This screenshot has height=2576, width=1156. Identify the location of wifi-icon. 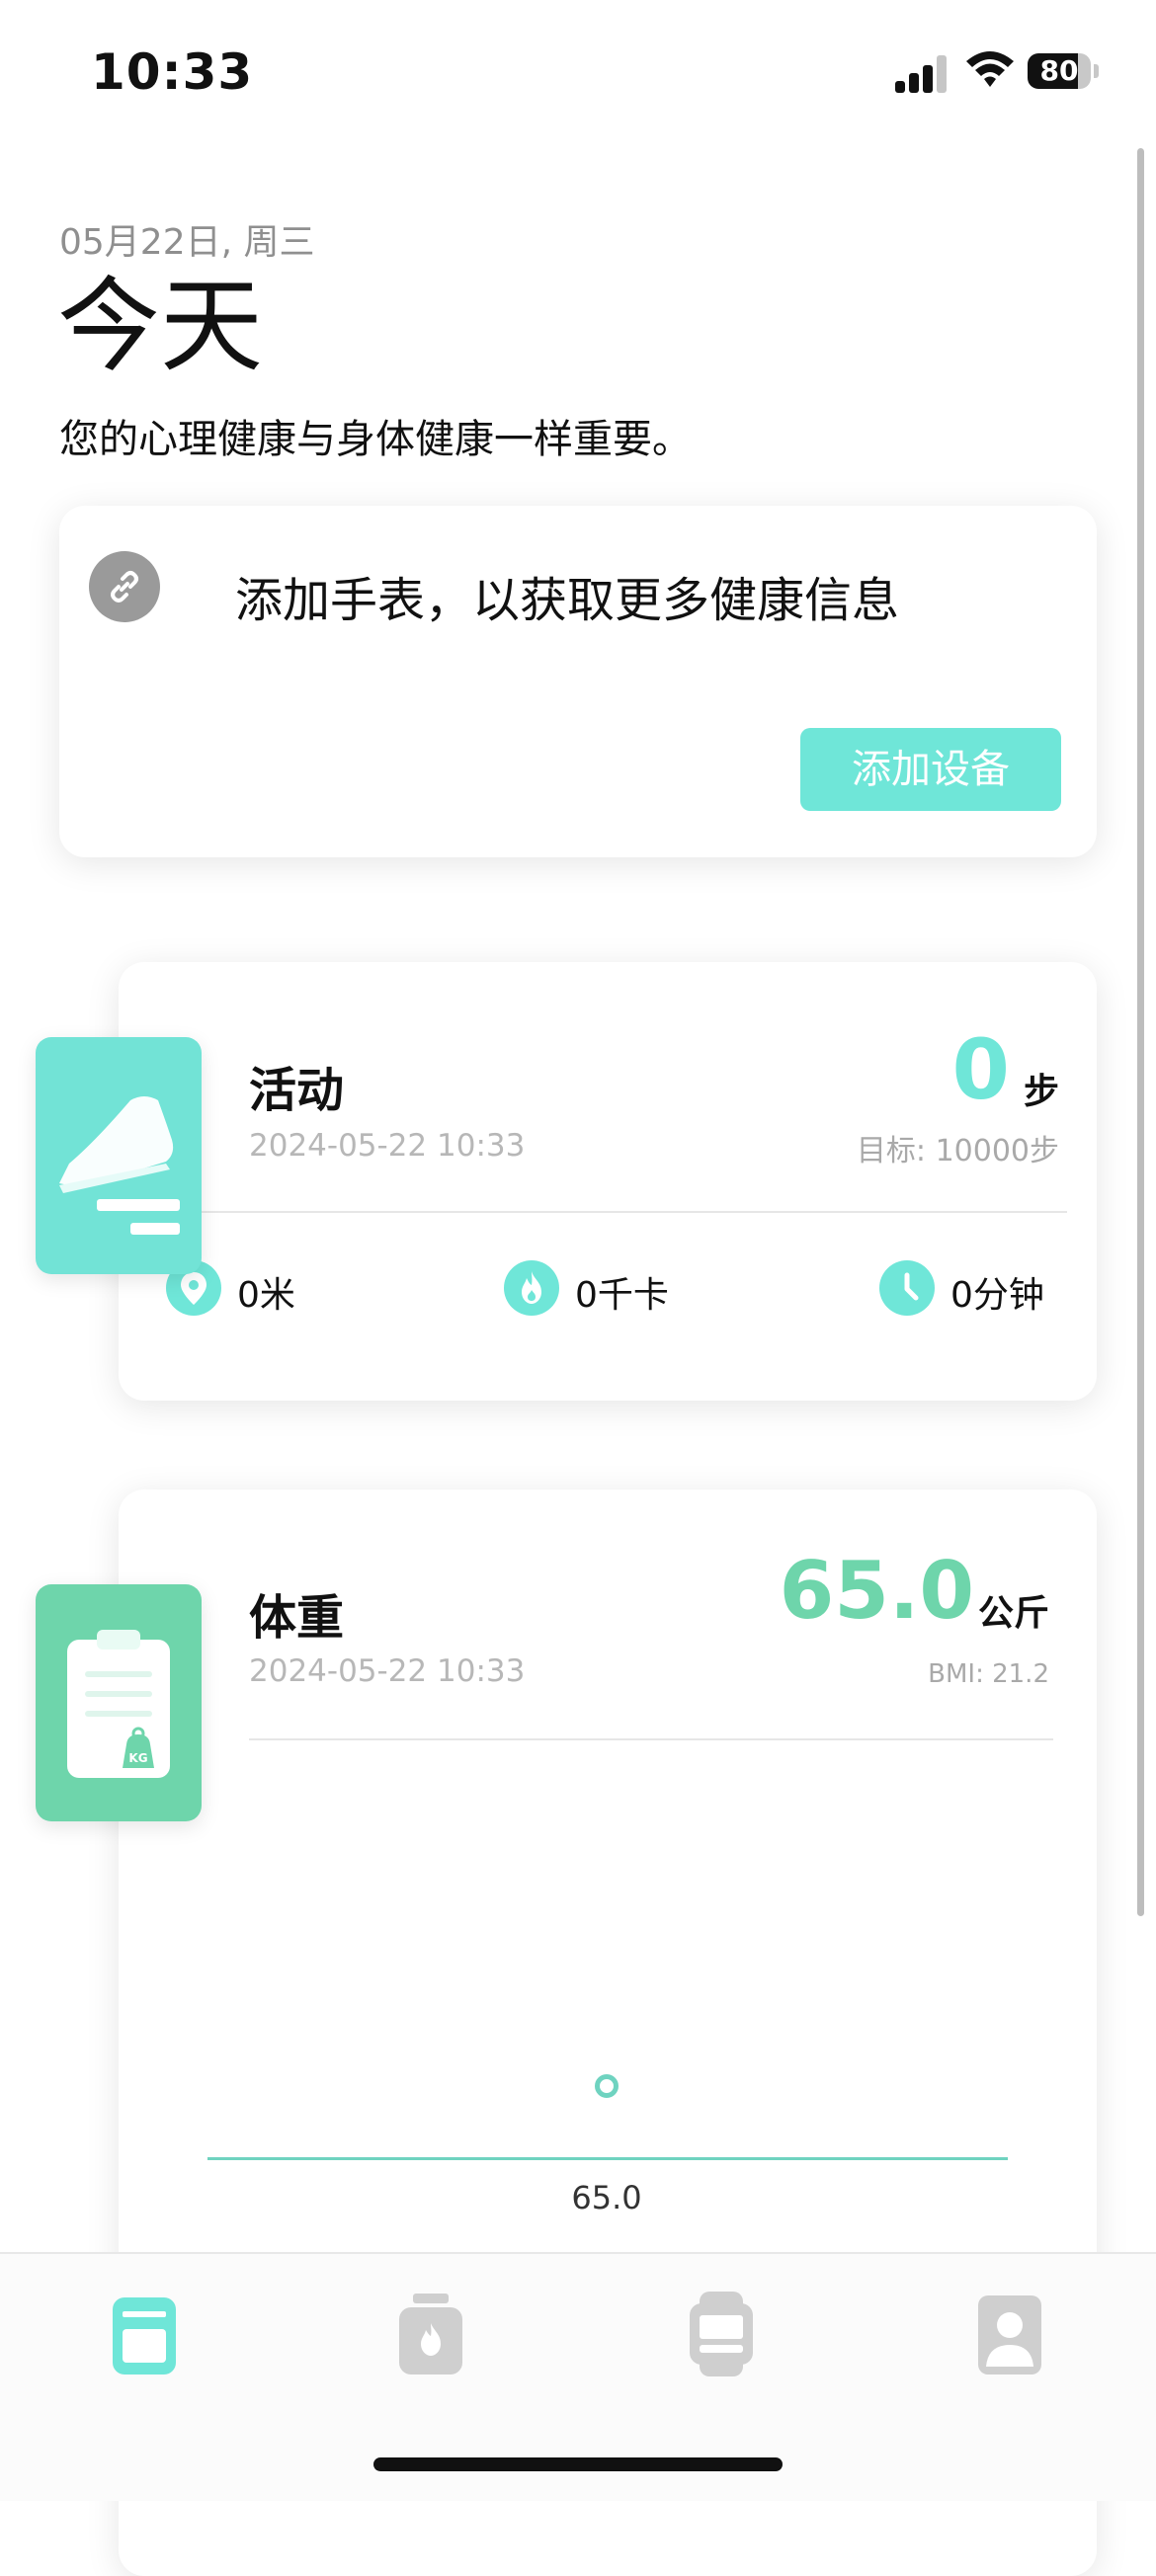
(990, 69).